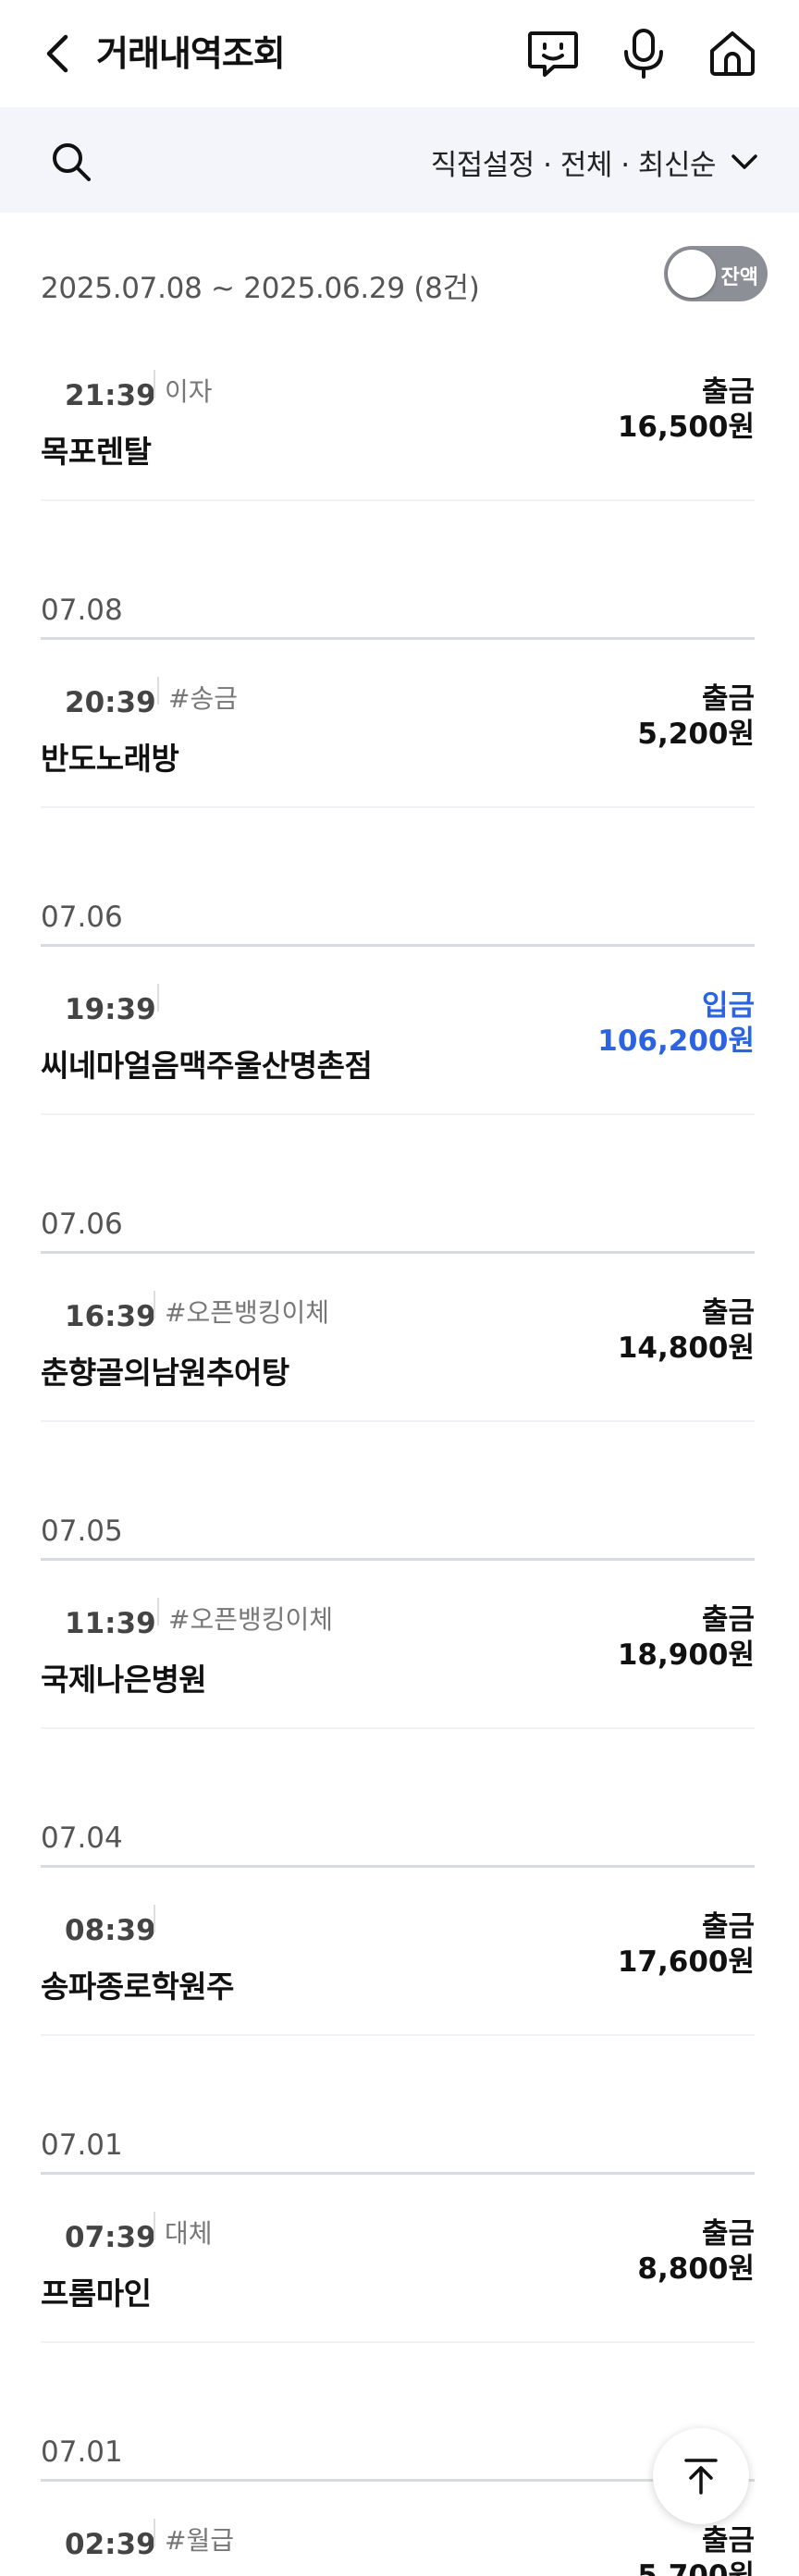  Describe the element at coordinates (124, 1680) in the screenshot. I see `transaction-name: 국제나은병원` at that location.